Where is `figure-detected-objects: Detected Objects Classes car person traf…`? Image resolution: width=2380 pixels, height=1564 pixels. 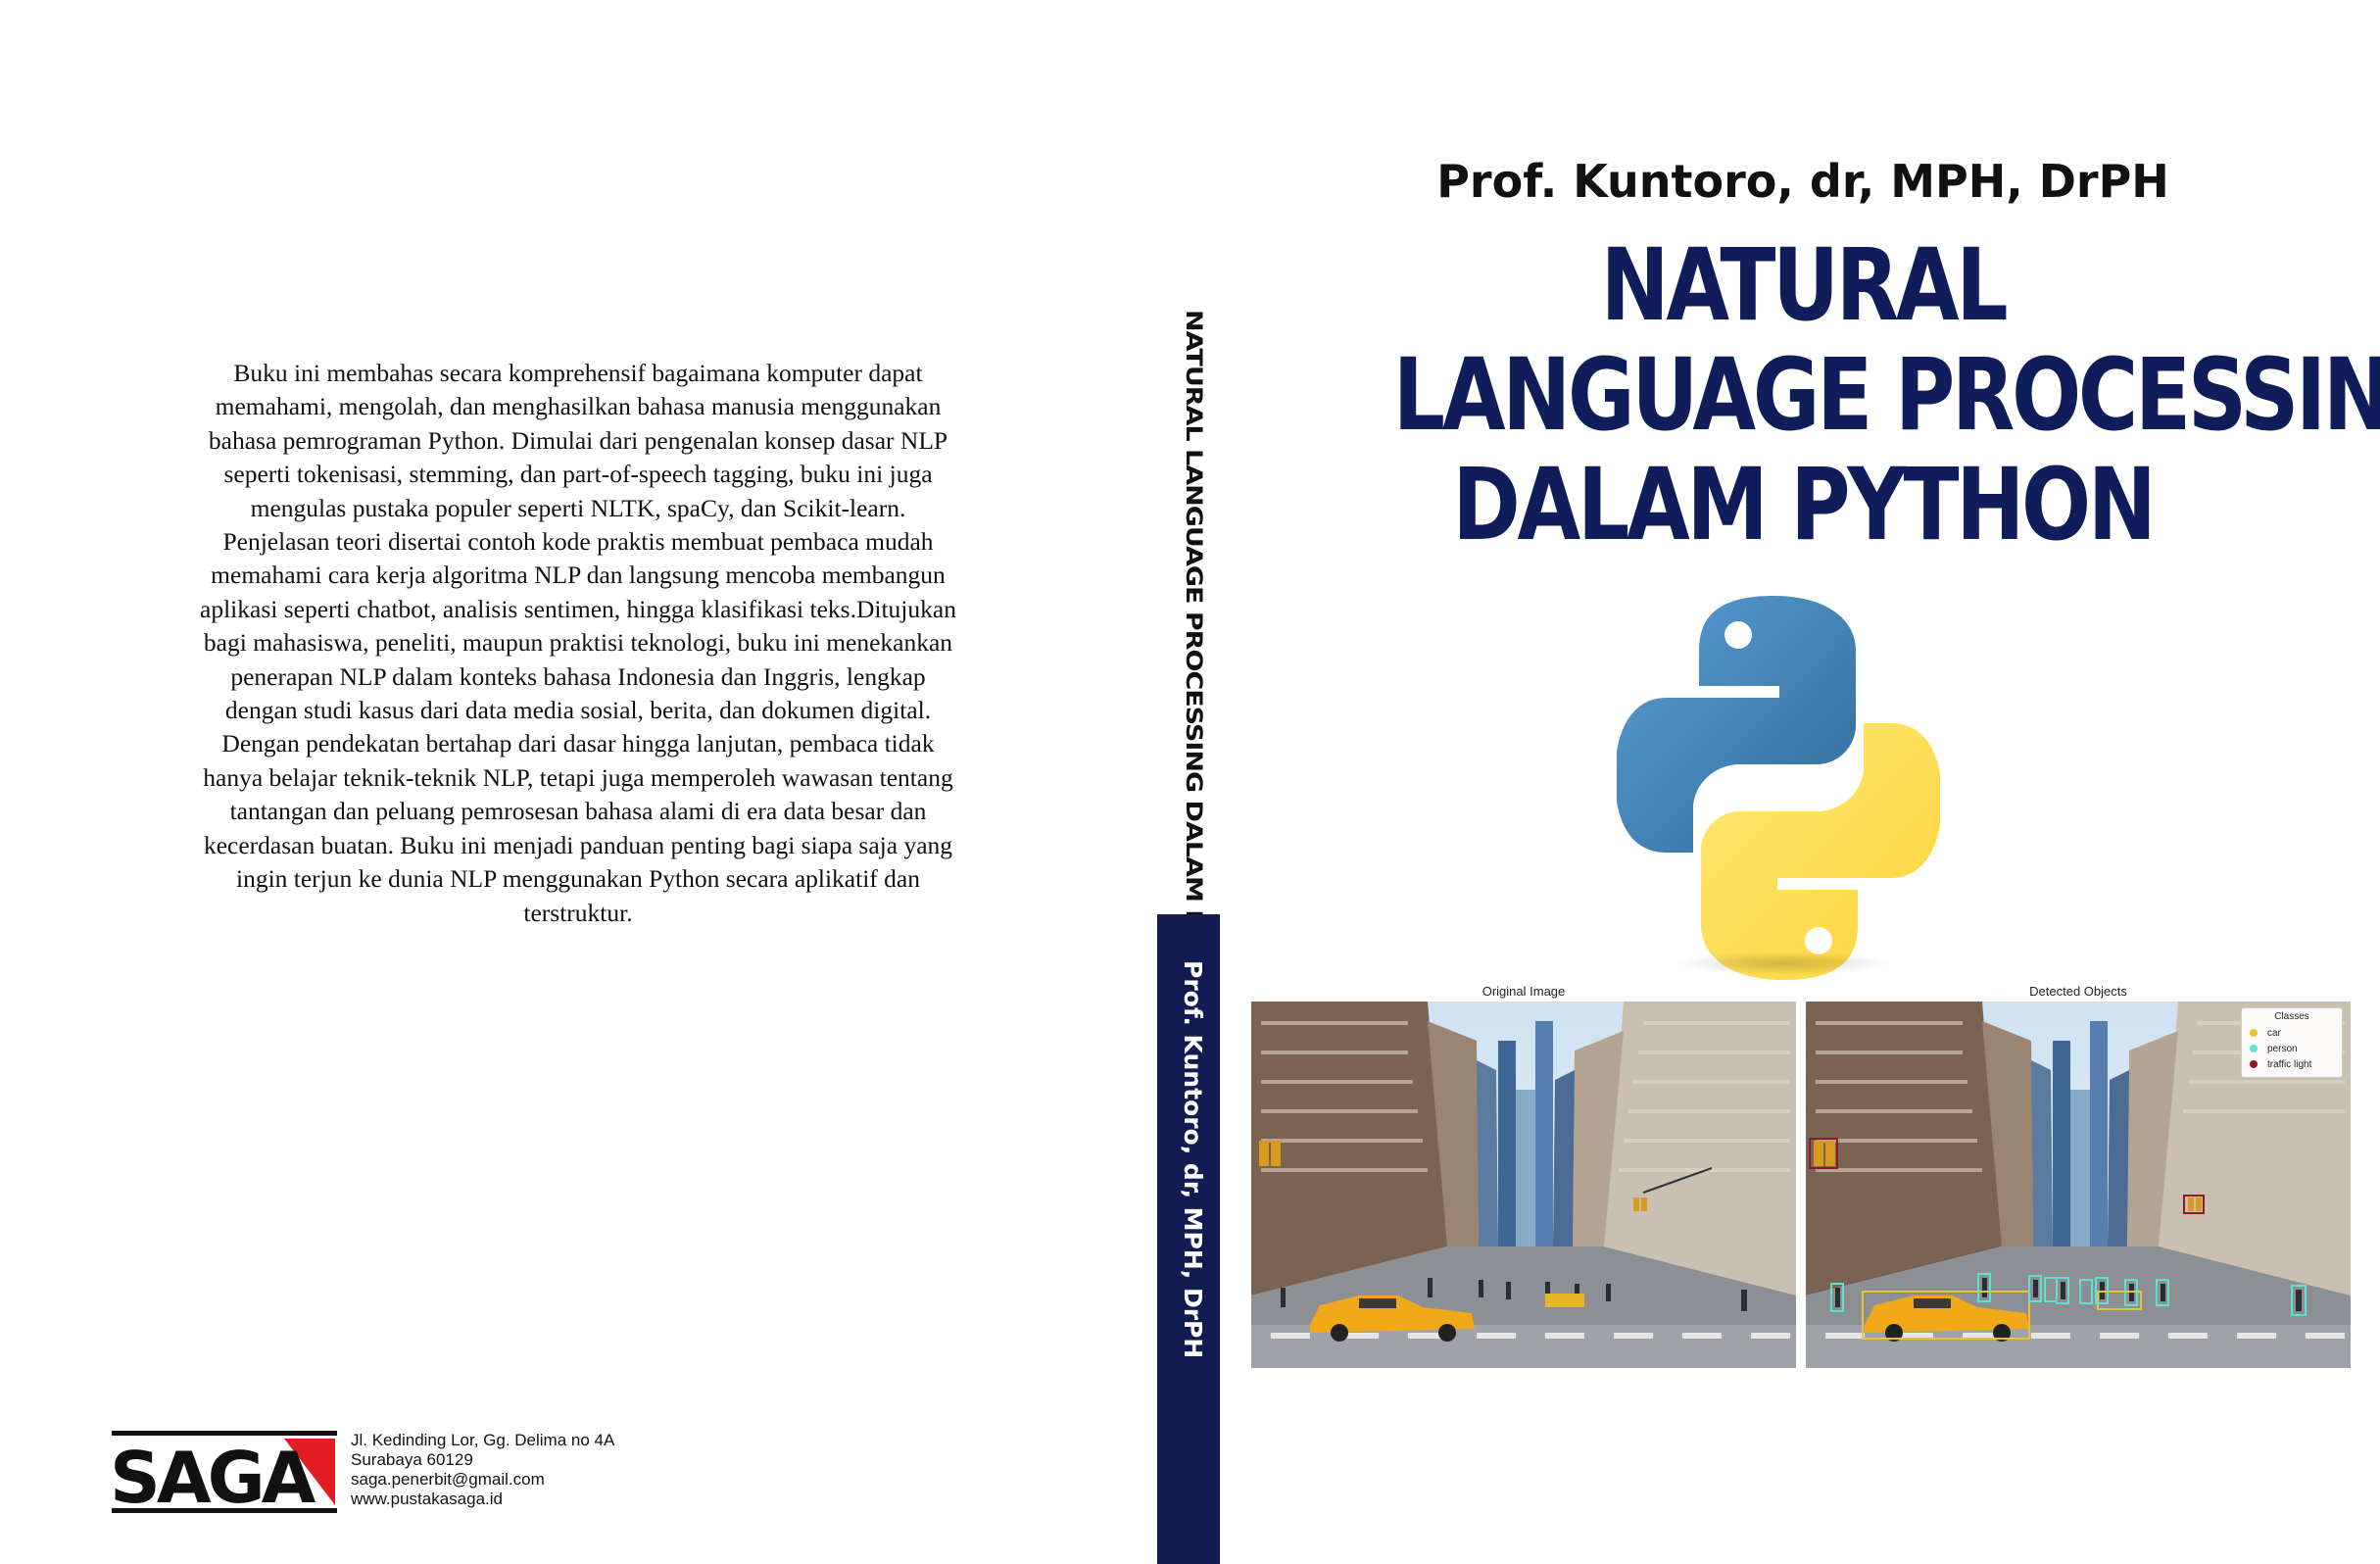 figure-detected-objects: Detected Objects Classes car person traf… is located at coordinates (2078, 1177).